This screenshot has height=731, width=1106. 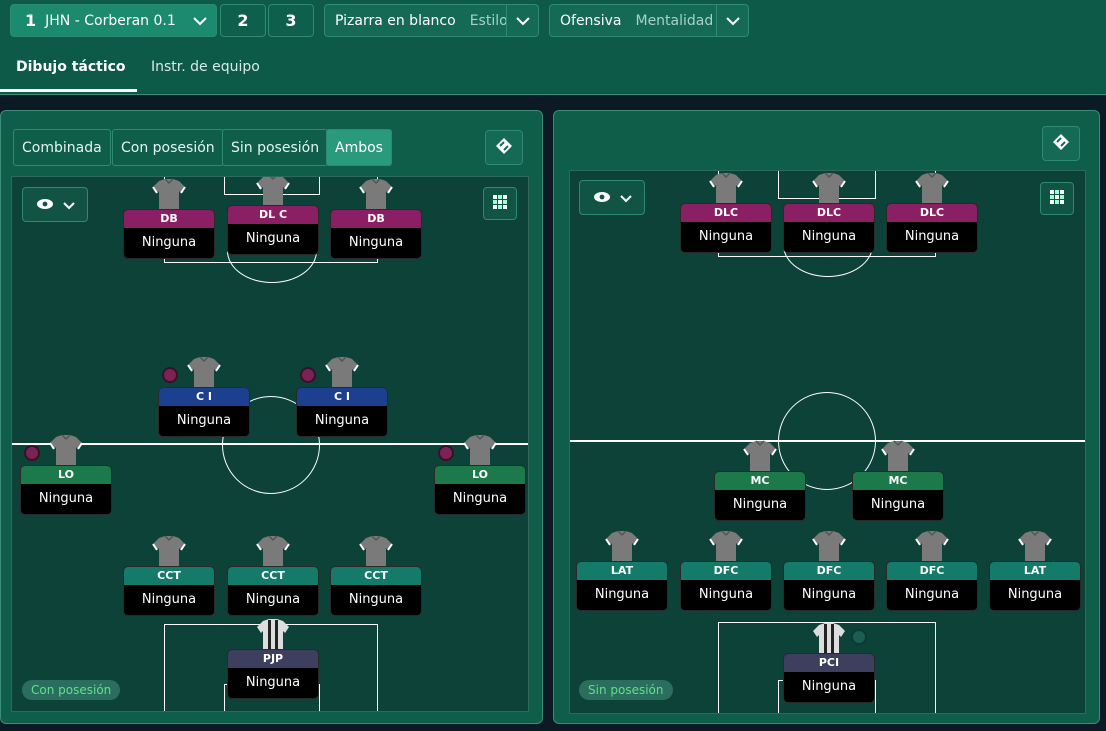 What do you see at coordinates (273, 674) in the screenshot?
I see `player-card: PJP Ninguna` at bounding box center [273, 674].